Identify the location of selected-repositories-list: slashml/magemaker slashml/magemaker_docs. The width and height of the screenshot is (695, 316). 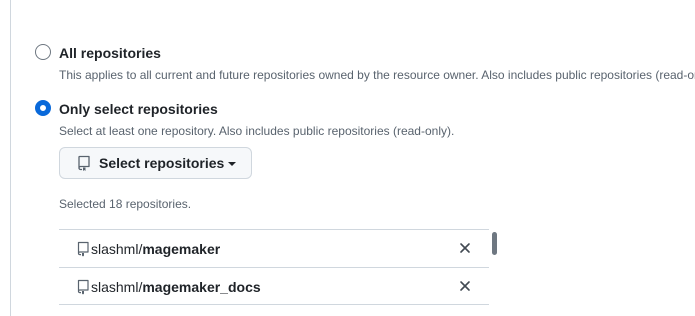
(274, 267).